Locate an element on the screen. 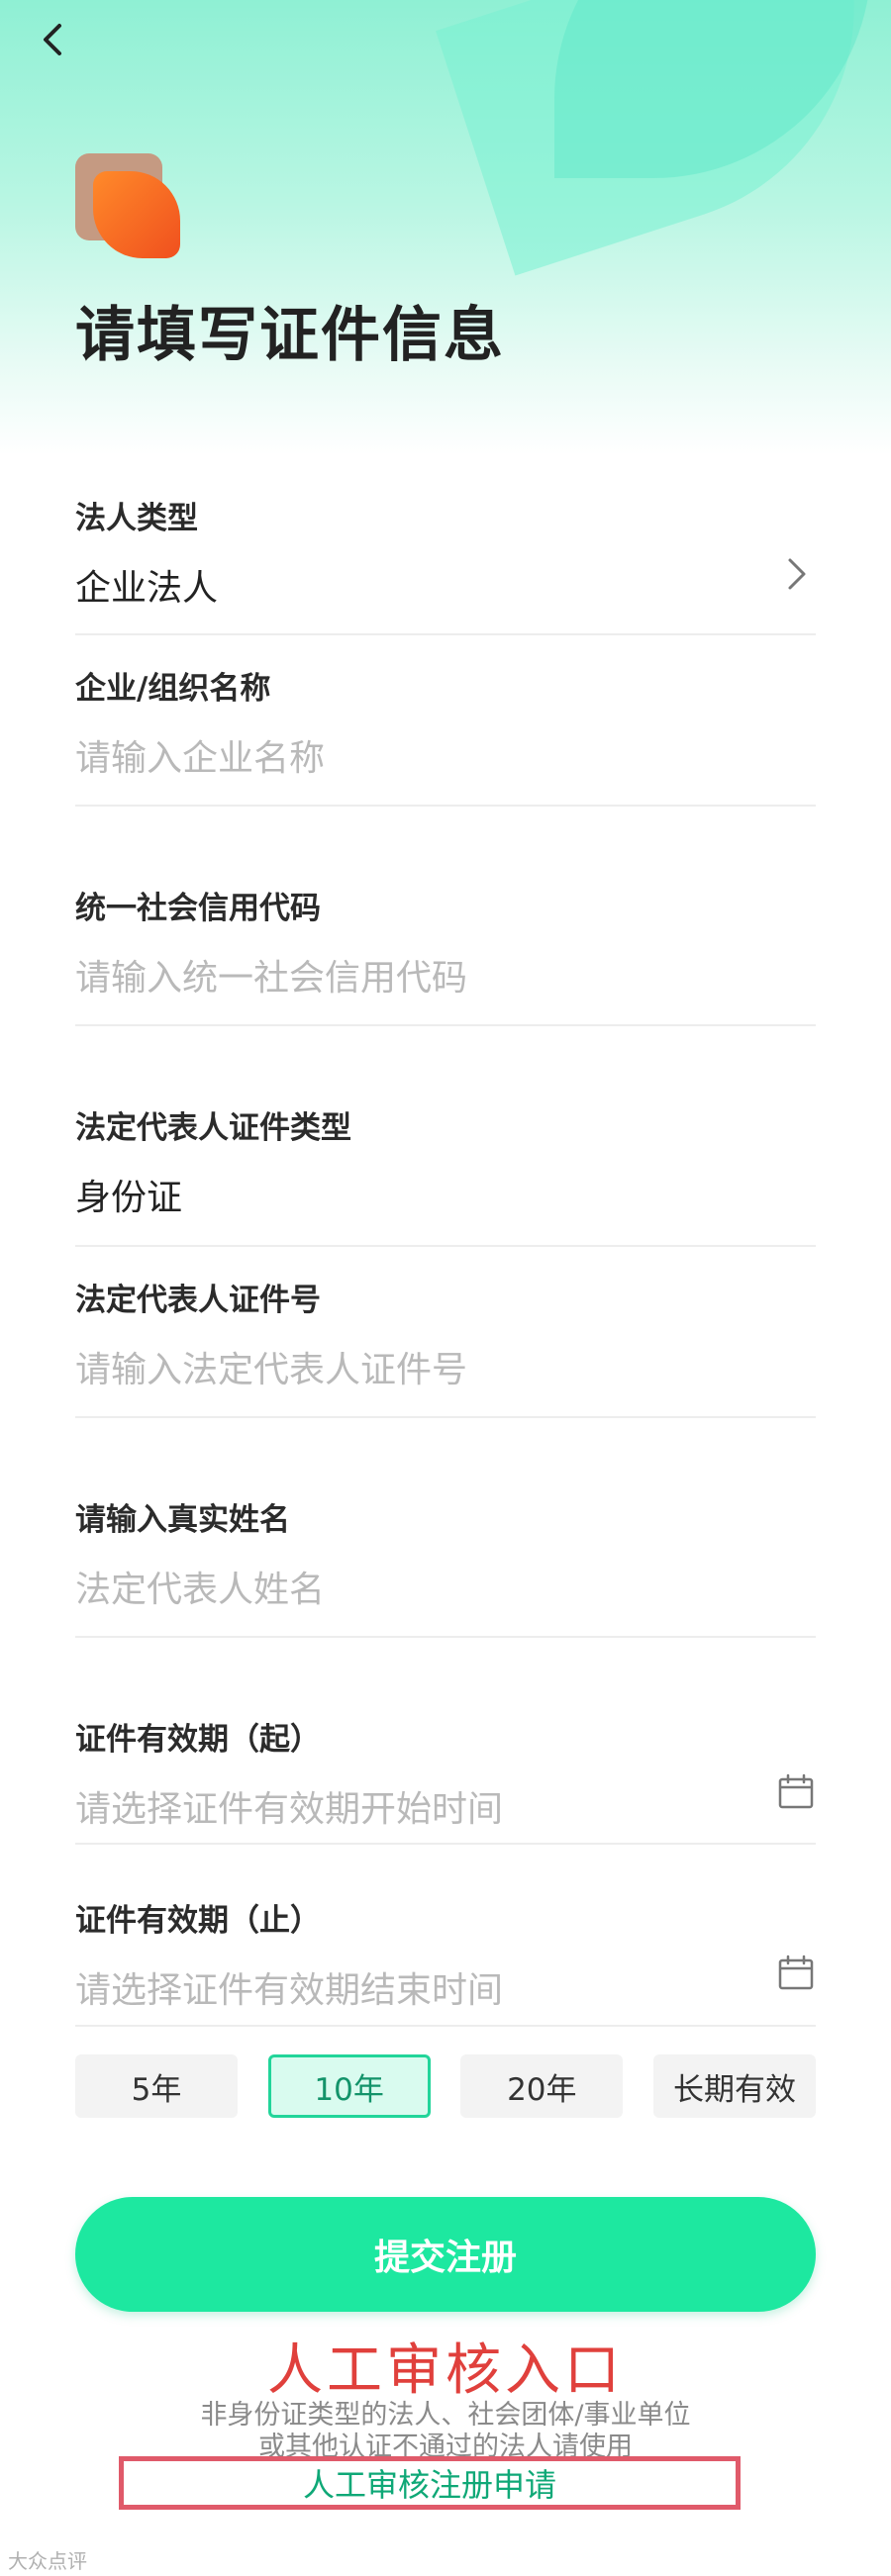  real-name-label: 请输入真实姓名 is located at coordinates (182, 1520).